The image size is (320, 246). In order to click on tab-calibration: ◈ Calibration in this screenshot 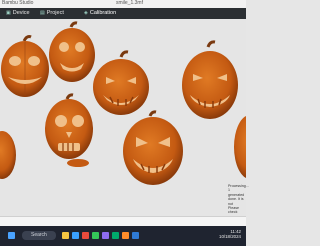, I will do `click(100, 13)`.